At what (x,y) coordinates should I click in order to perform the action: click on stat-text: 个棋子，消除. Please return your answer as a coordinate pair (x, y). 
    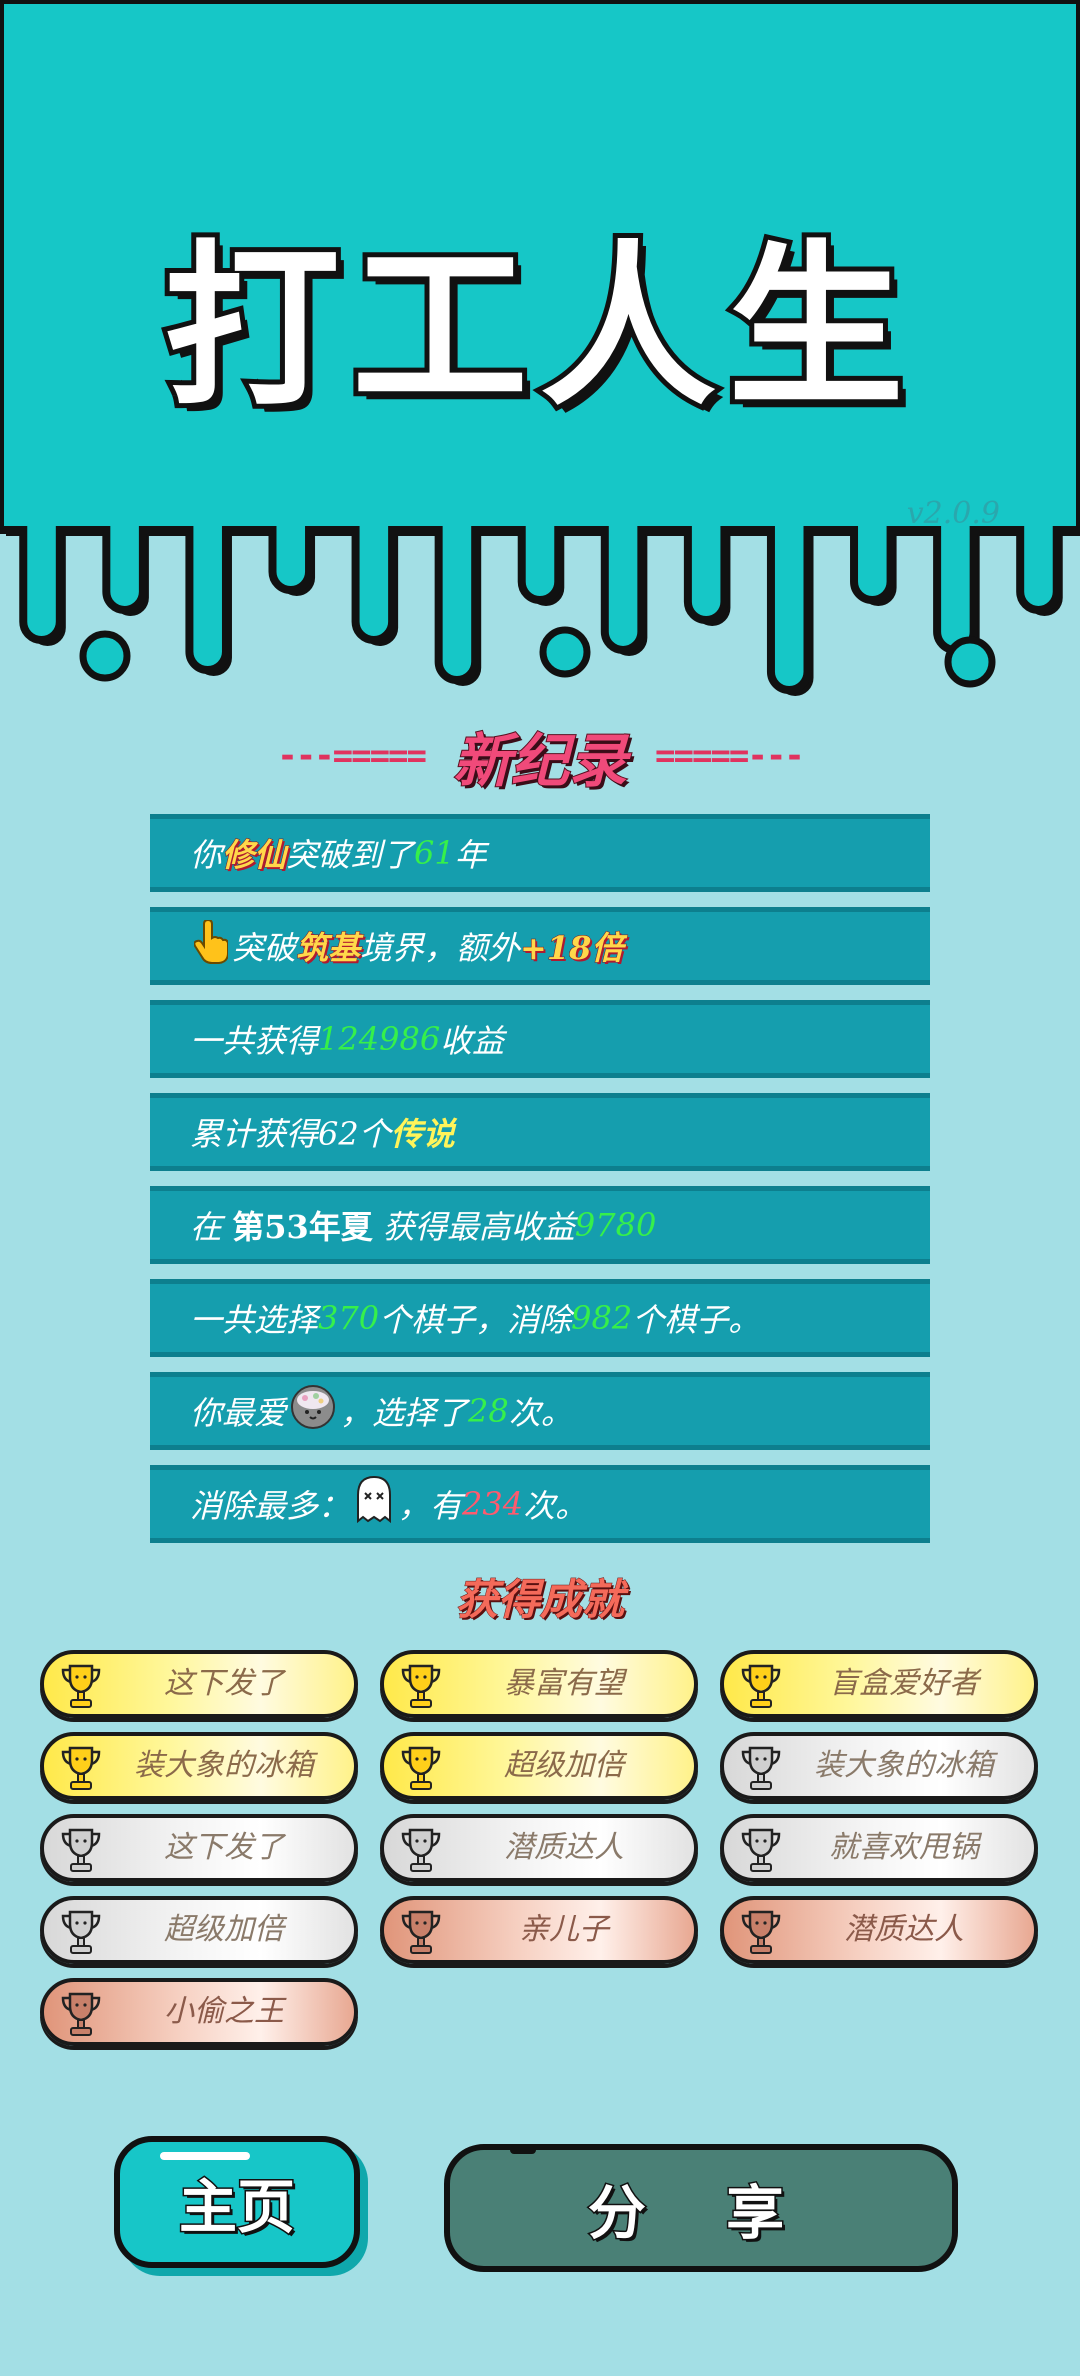
    Looking at the image, I should click on (475, 1320).